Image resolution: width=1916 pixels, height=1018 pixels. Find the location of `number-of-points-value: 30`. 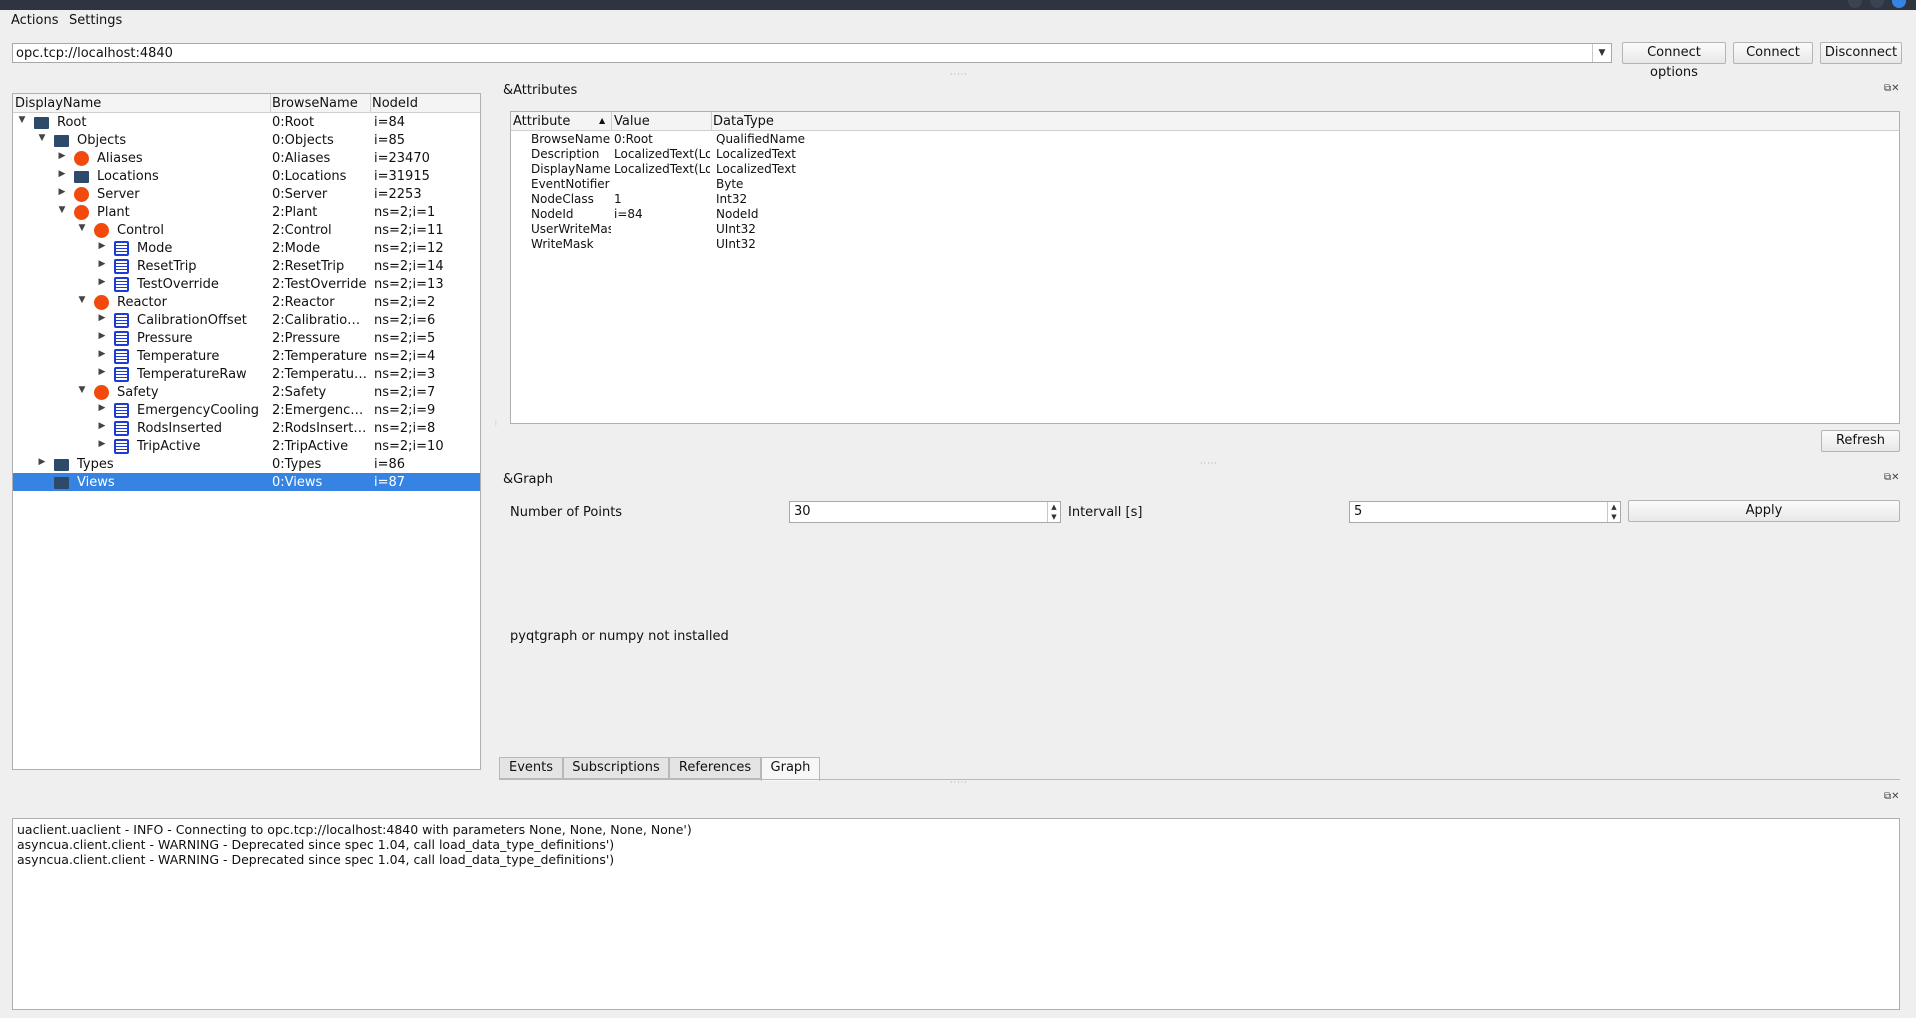

number-of-points-value: 30 is located at coordinates (802, 511).